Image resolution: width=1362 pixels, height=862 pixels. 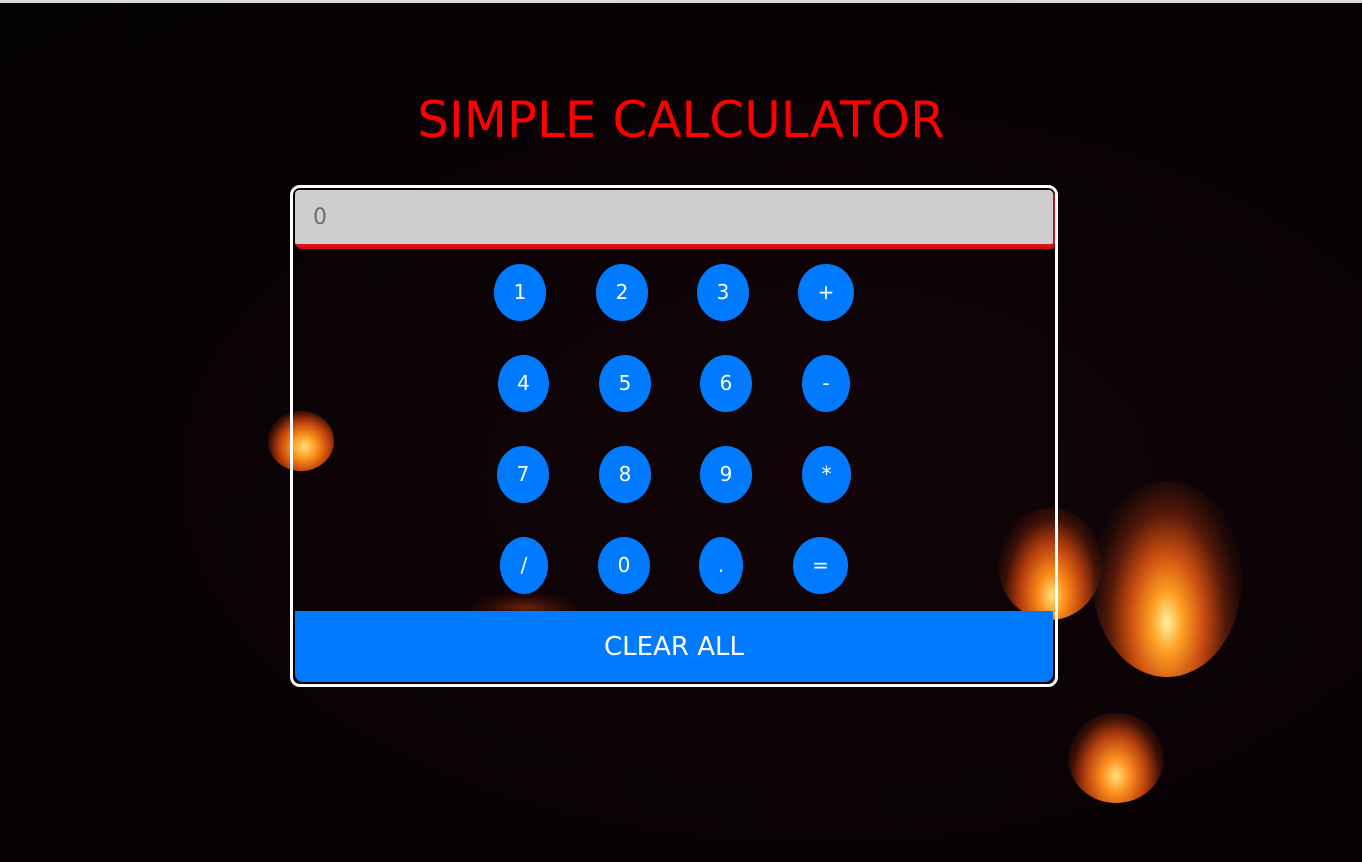 What do you see at coordinates (523, 474) in the screenshot?
I see `key-7-button: 7` at bounding box center [523, 474].